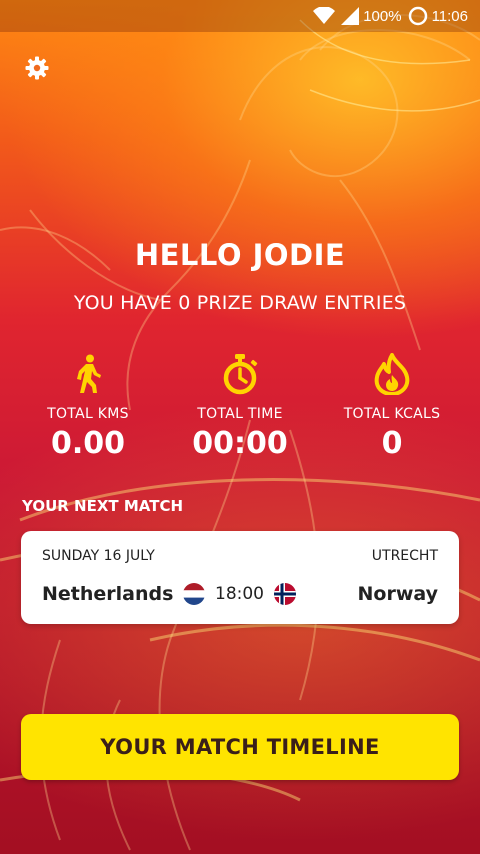  I want to click on settings-button, so click(37, 70).